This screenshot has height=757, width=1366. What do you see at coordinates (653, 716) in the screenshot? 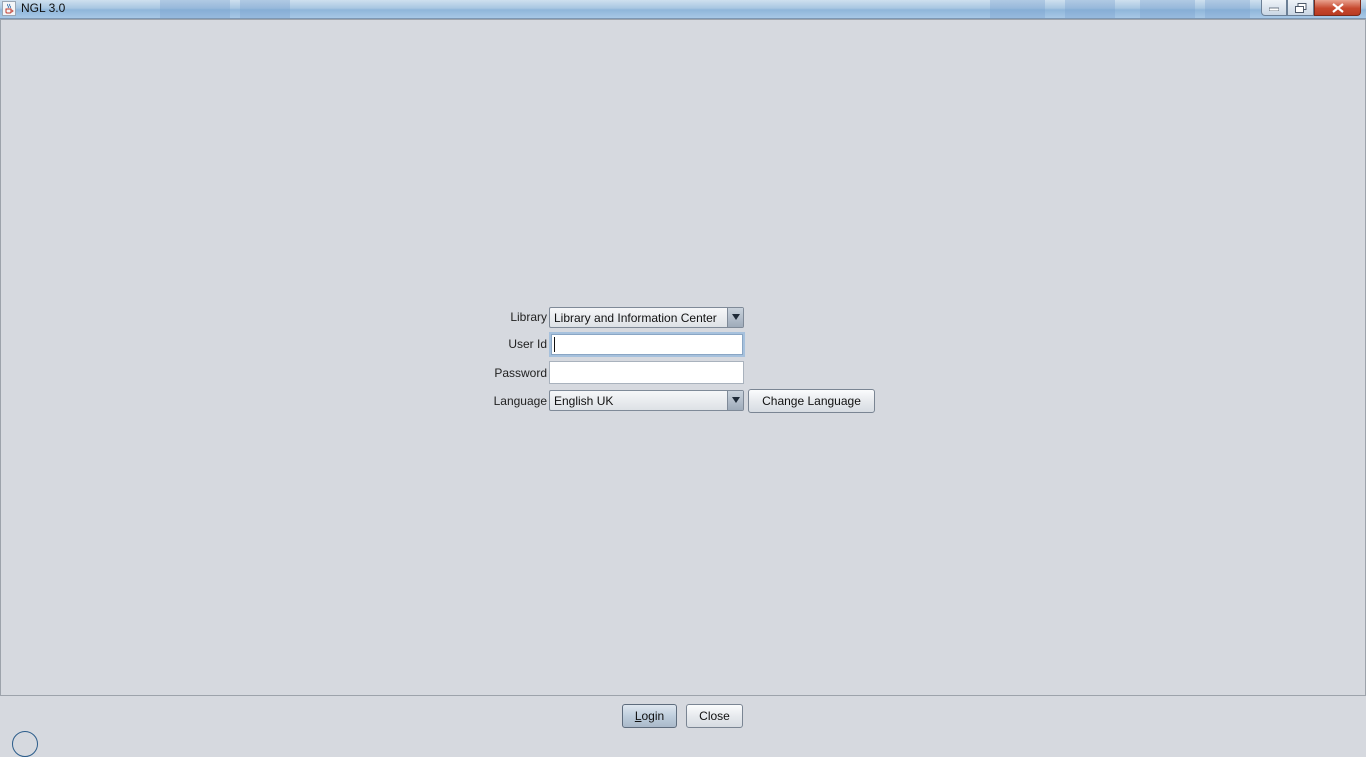
I see `login-label-rest: ogin` at bounding box center [653, 716].